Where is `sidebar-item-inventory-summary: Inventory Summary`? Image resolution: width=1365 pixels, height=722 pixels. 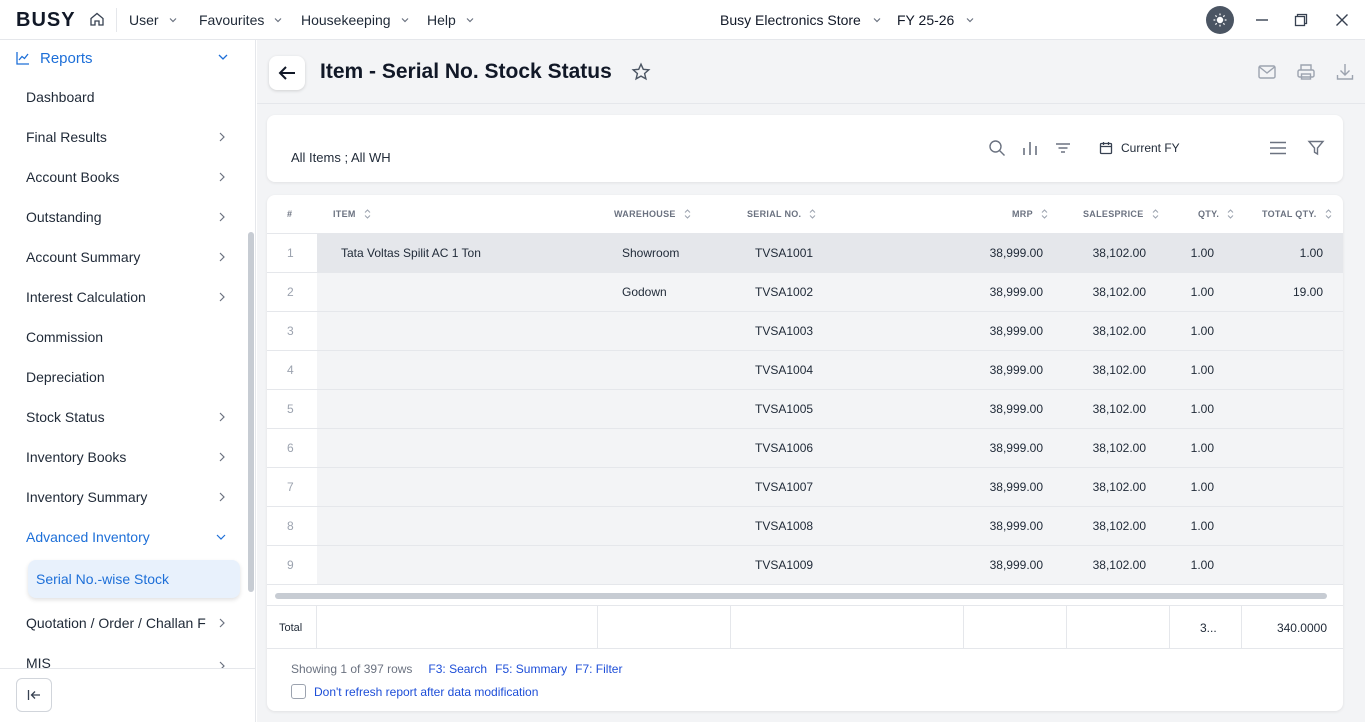
sidebar-item-inventory-summary: Inventory Summary is located at coordinates (128, 497).